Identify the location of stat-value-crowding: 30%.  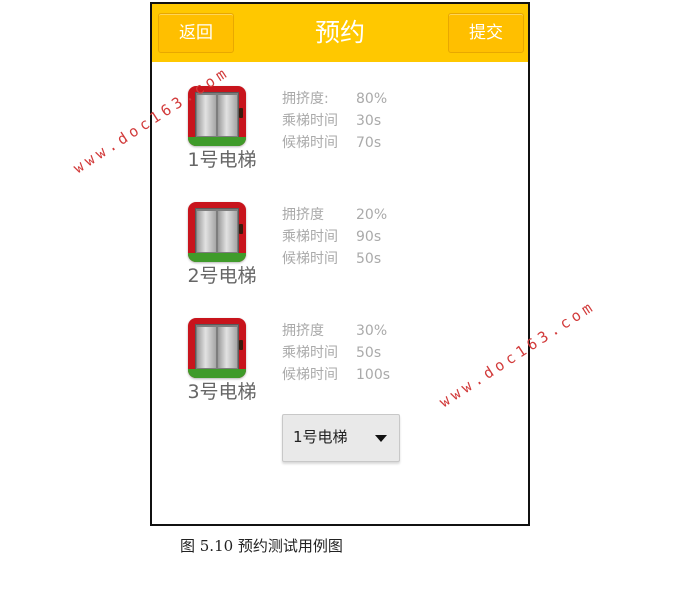
(372, 331).